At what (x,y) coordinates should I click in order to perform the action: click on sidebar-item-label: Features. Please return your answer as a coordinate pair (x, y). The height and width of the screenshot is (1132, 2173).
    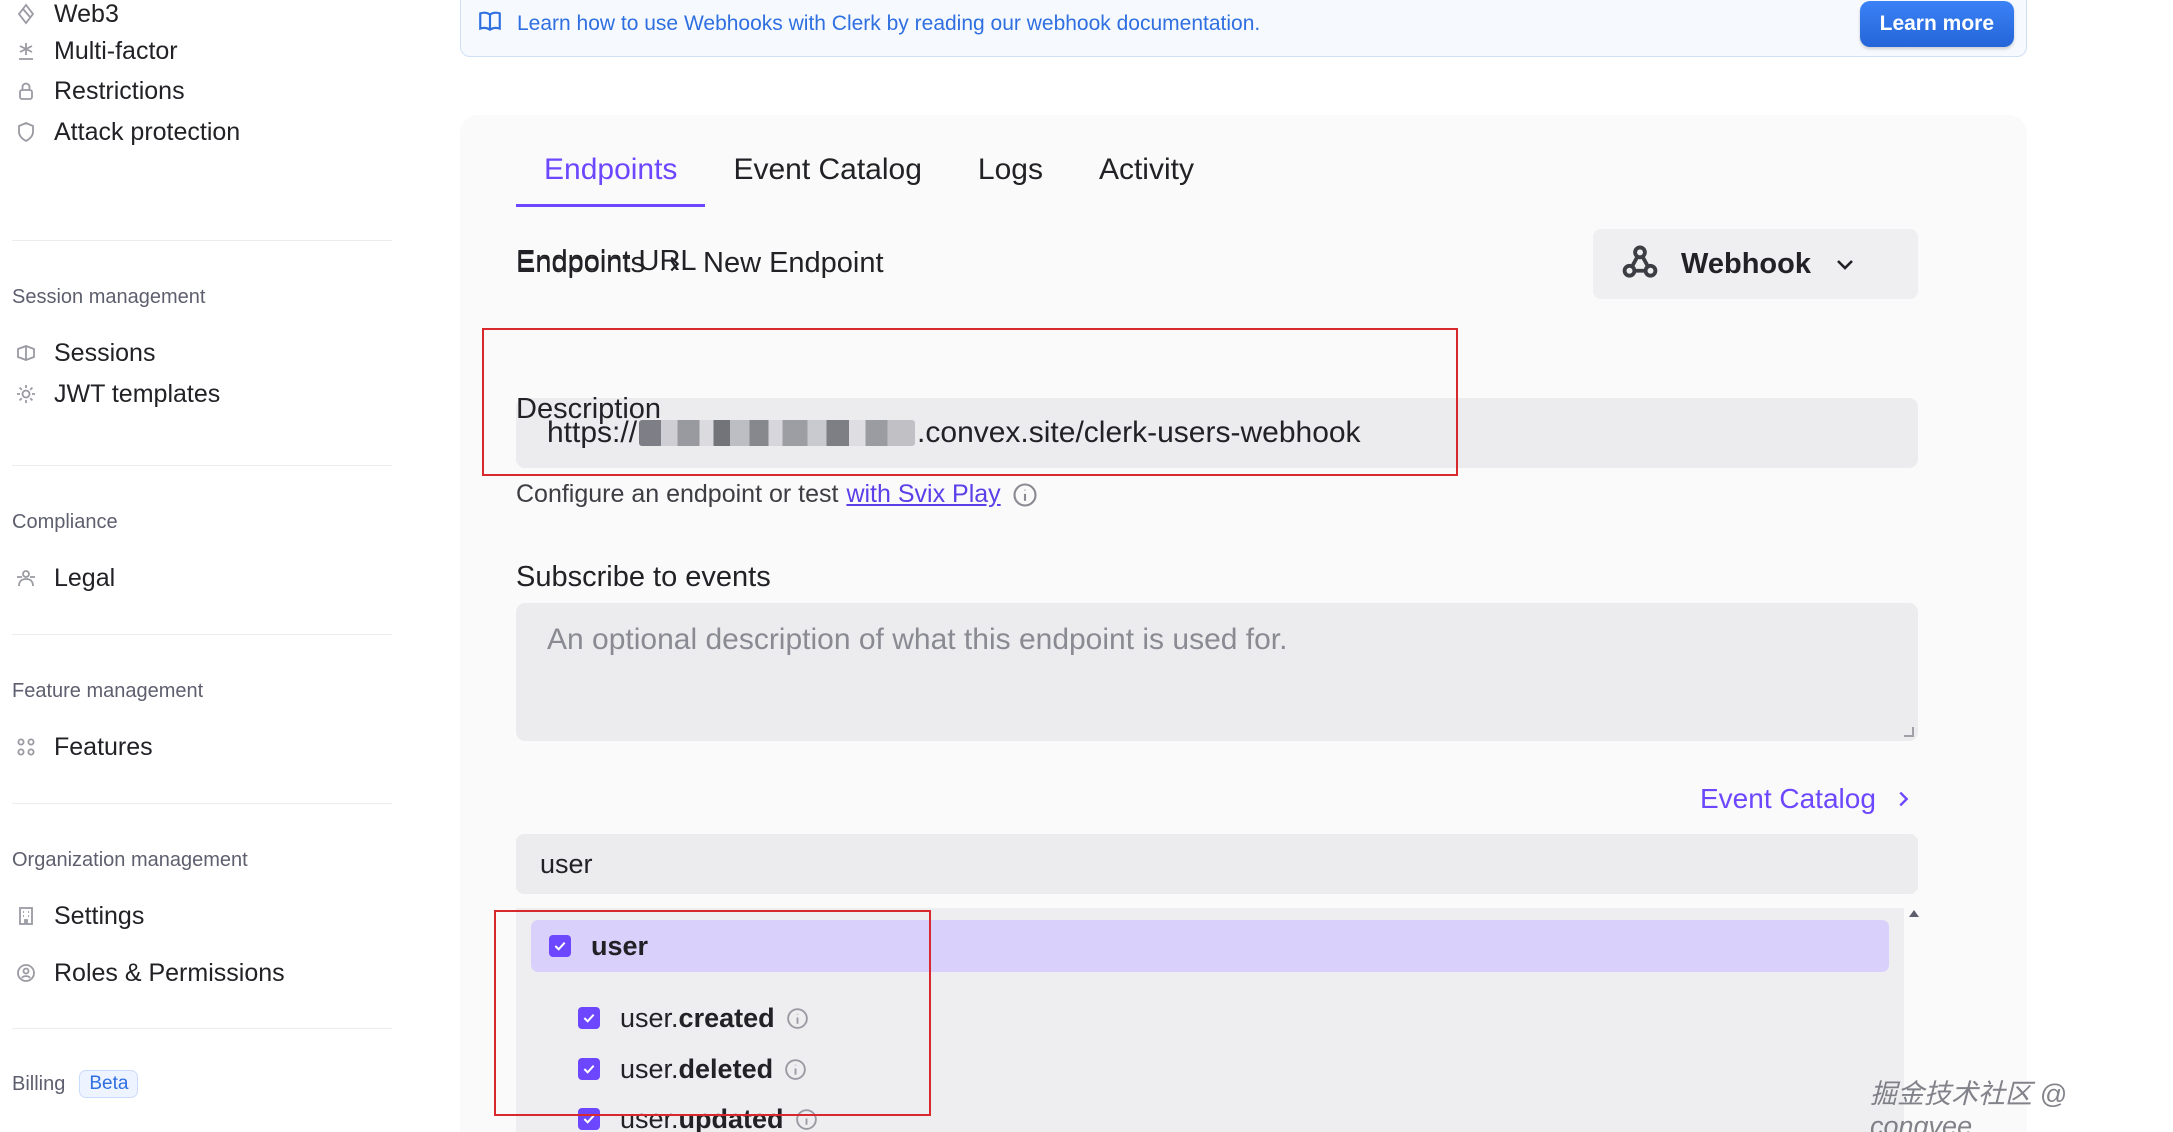
    Looking at the image, I should click on (103, 746).